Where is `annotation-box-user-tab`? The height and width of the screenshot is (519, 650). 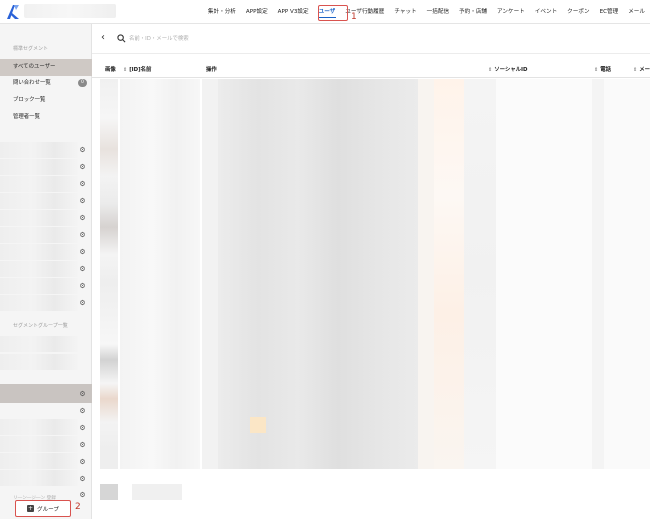 annotation-box-user-tab is located at coordinates (333, 13).